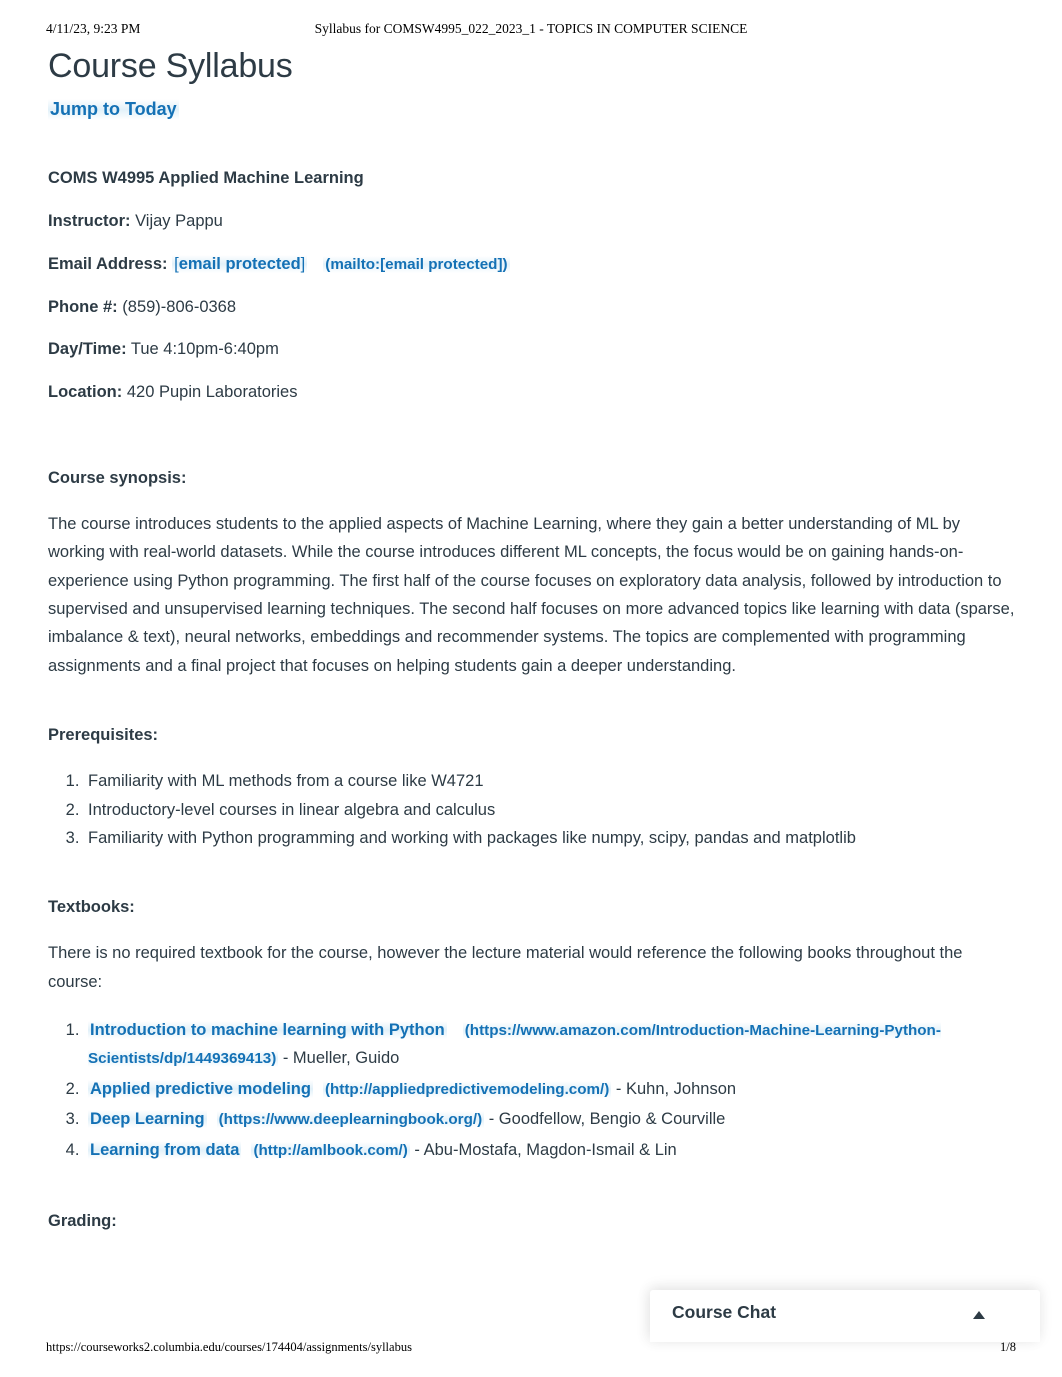  What do you see at coordinates (441, 264) in the screenshot?
I see `mailto-text: email protected` at bounding box center [441, 264].